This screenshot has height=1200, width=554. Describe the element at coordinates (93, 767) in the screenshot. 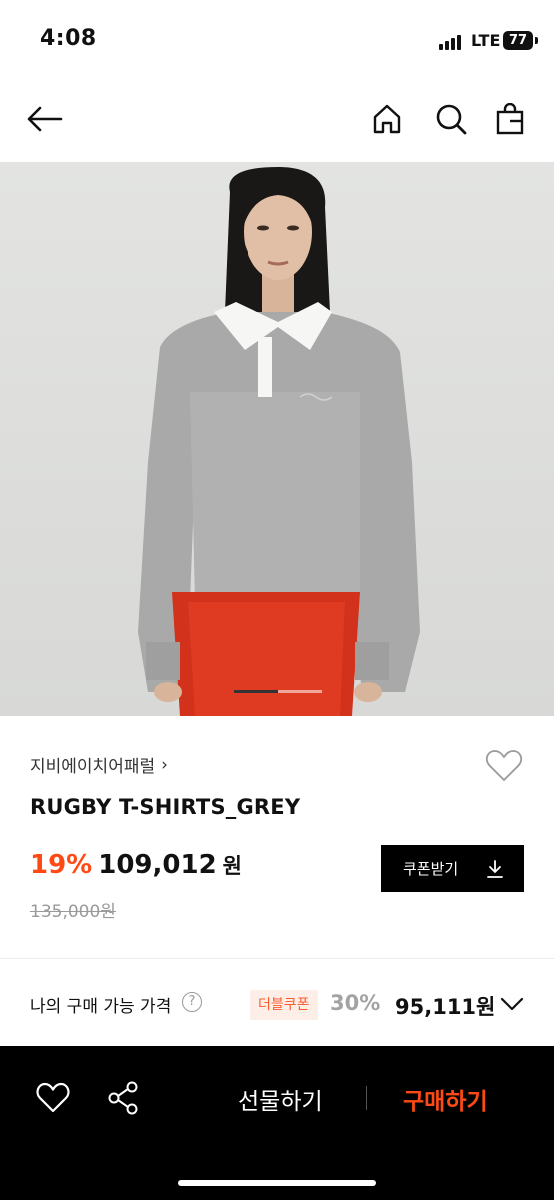

I see `brand-name: 지비에이치어패럴` at that location.